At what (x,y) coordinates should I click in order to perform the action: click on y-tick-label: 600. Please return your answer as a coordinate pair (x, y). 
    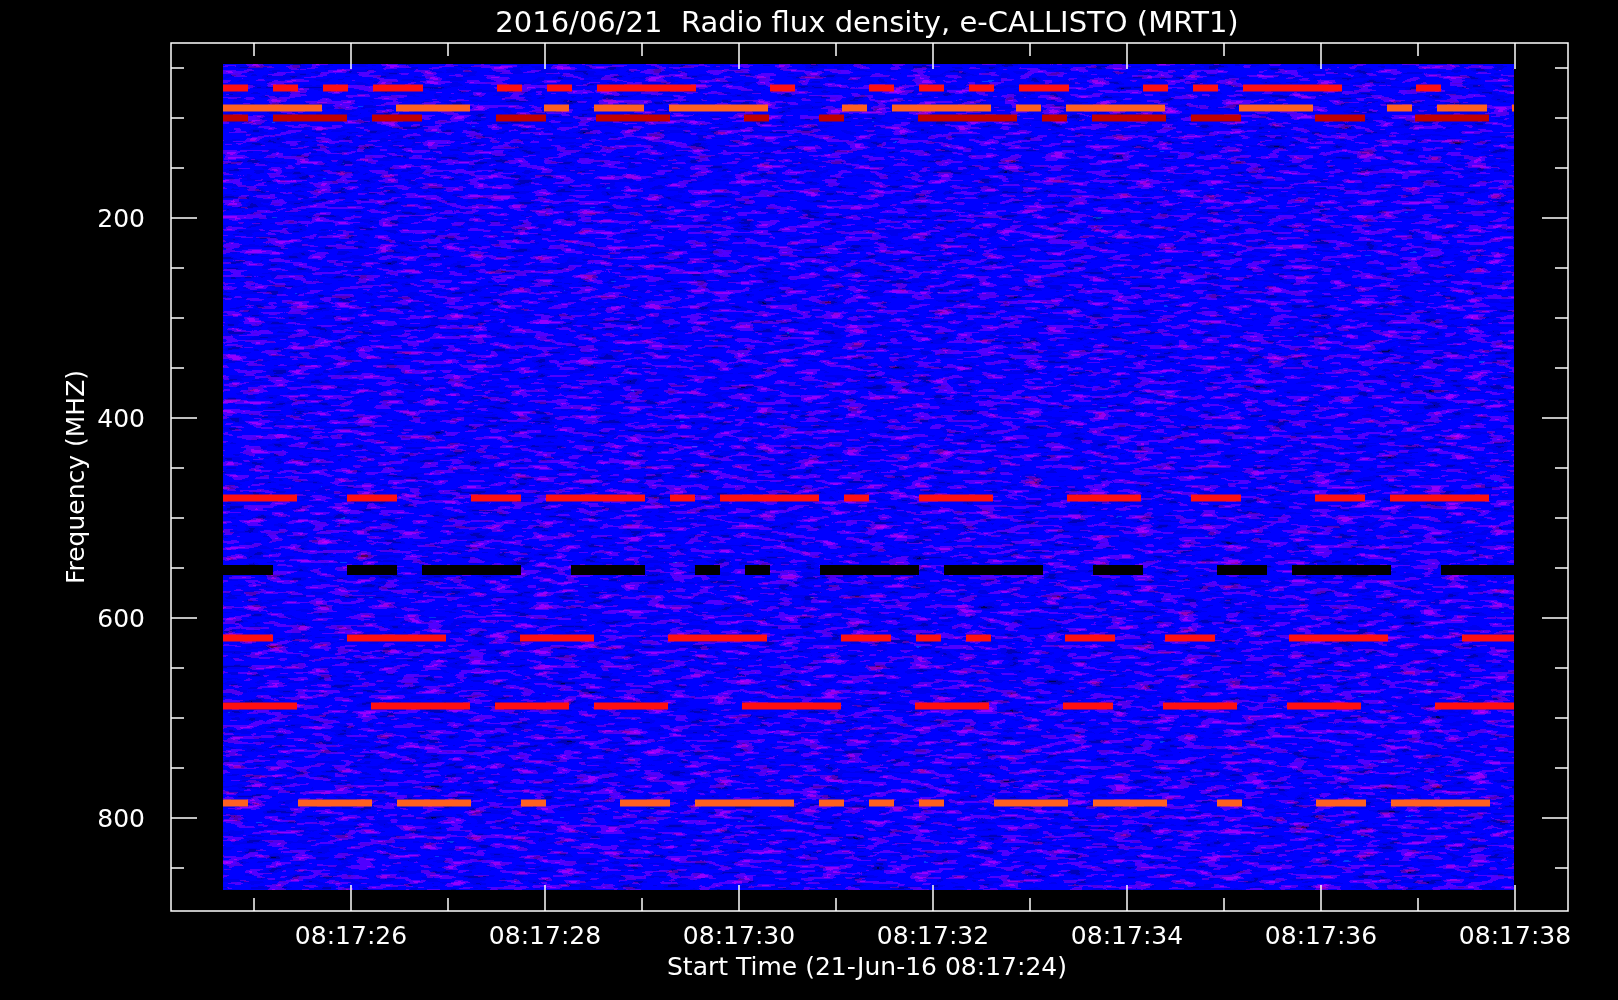
    Looking at the image, I should click on (121, 618).